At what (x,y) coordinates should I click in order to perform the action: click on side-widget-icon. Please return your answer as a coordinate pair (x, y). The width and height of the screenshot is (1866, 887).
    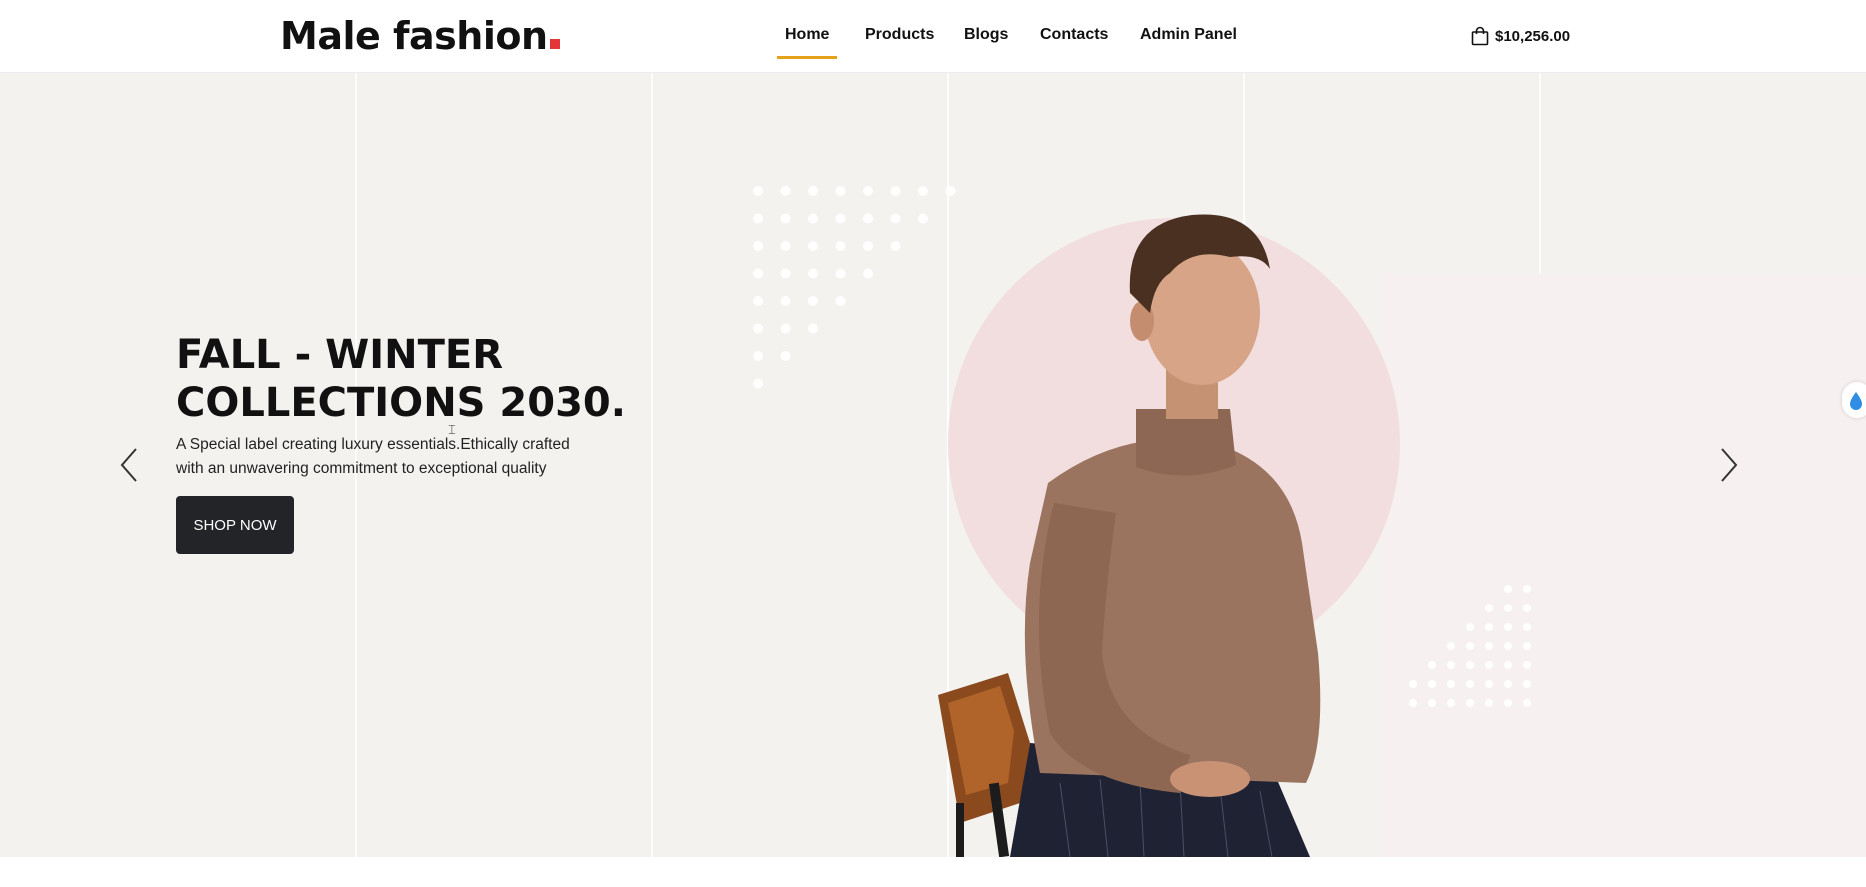
    Looking at the image, I should click on (1854, 400).